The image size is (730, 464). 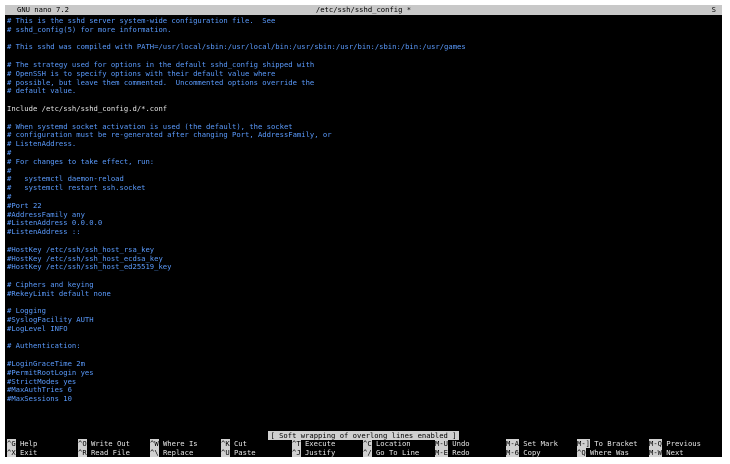 What do you see at coordinates (458, 452) in the screenshot?
I see `shortcut-label: Redo` at bounding box center [458, 452].